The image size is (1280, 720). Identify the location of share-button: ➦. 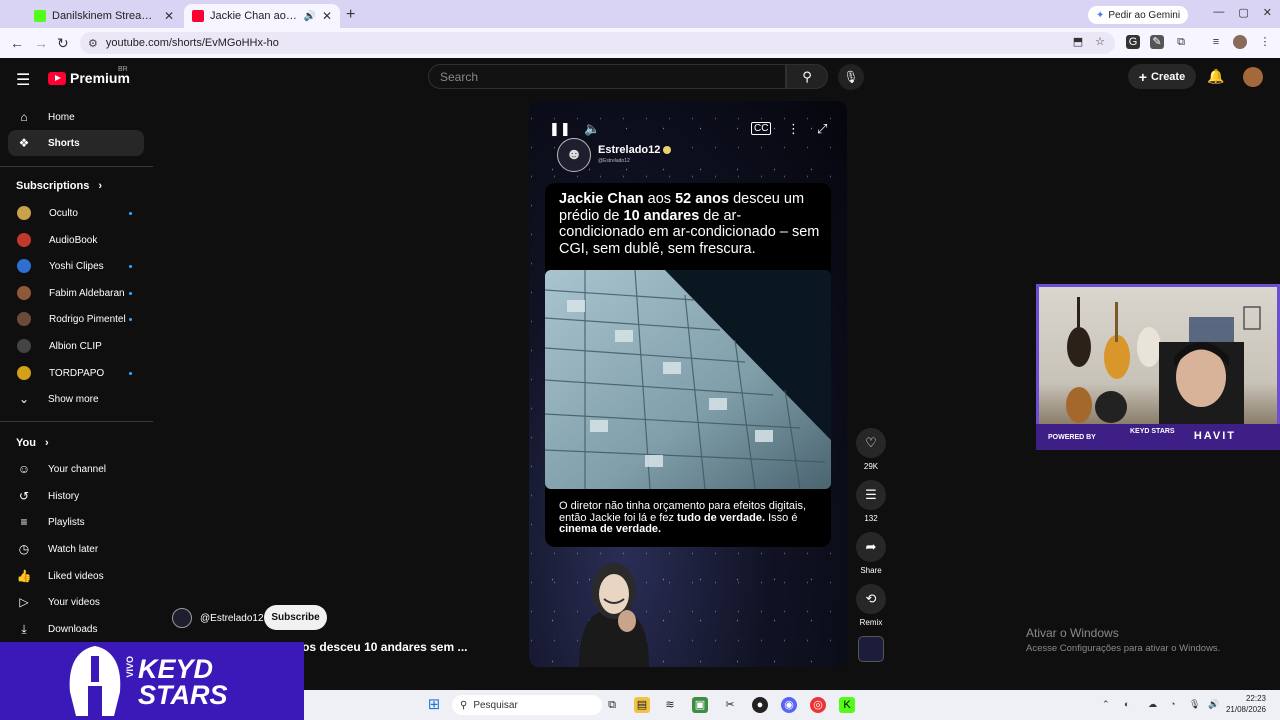
(871, 547).